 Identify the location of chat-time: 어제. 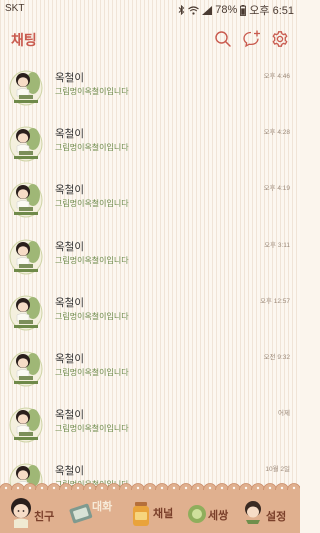
(284, 414).